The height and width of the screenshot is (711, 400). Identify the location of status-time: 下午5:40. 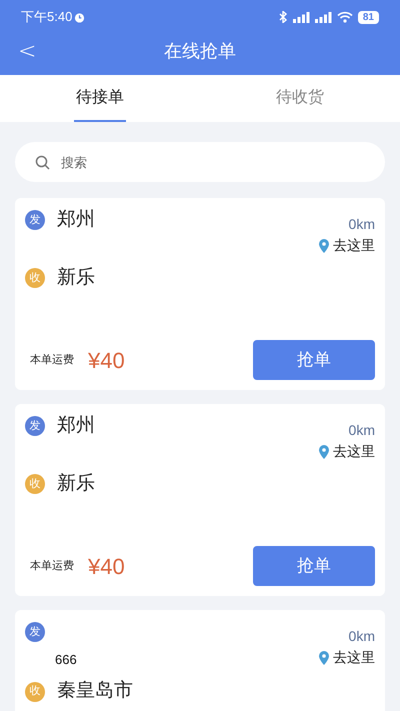
(46, 17).